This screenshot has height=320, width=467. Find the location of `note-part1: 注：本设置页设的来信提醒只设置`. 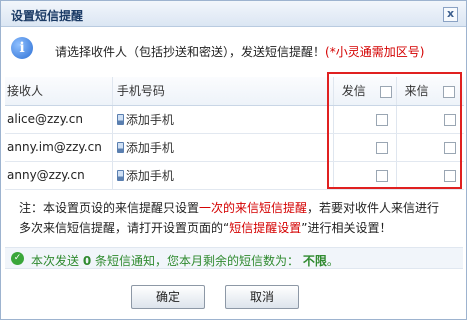

note-part1: 注：本设置页设的来信提醒只设置 is located at coordinates (109, 208).